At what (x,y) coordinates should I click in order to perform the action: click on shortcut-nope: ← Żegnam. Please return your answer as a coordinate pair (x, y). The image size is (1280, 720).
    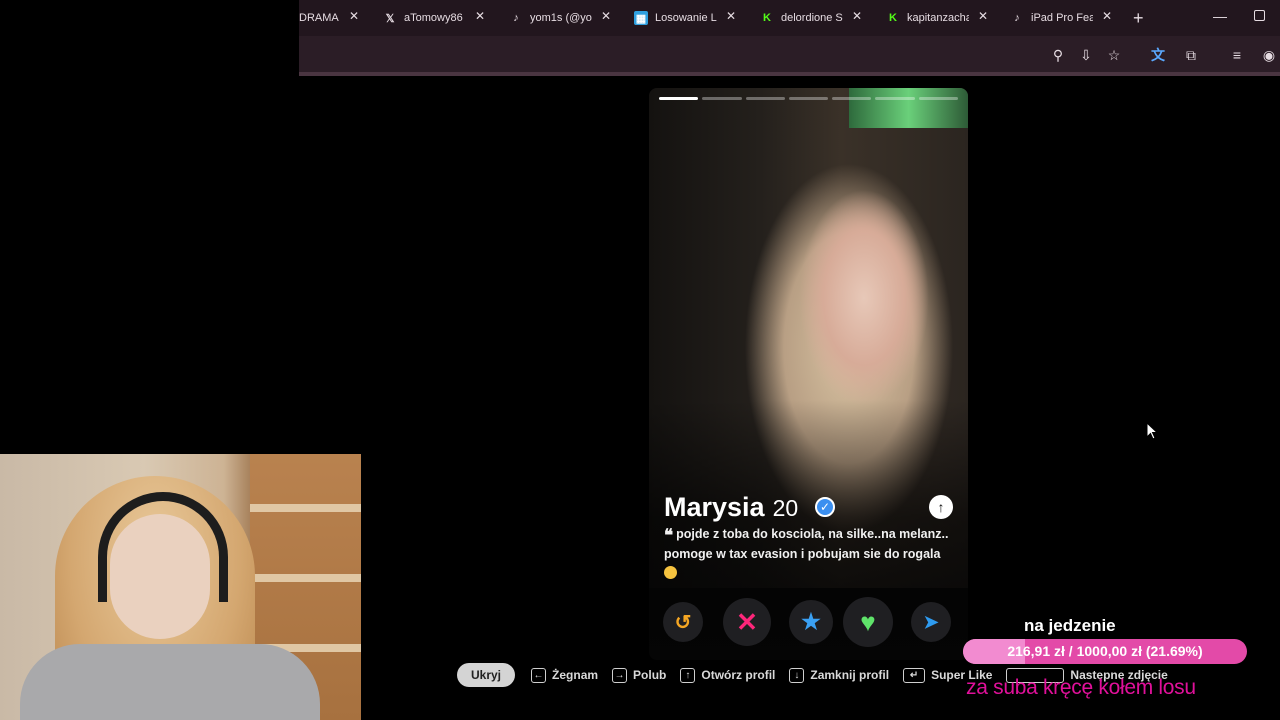
    Looking at the image, I should click on (565, 675).